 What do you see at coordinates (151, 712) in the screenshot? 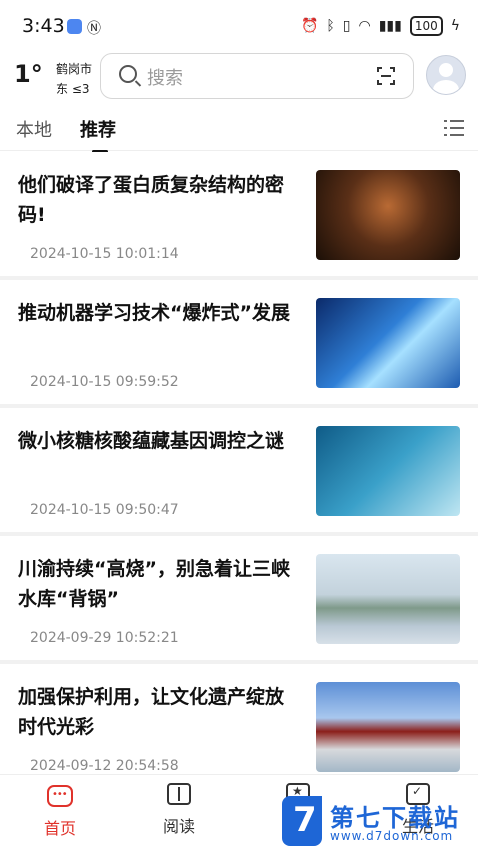
I see `article-title: 加强保护利用，让文化遗产绽放时代光彩` at bounding box center [151, 712].